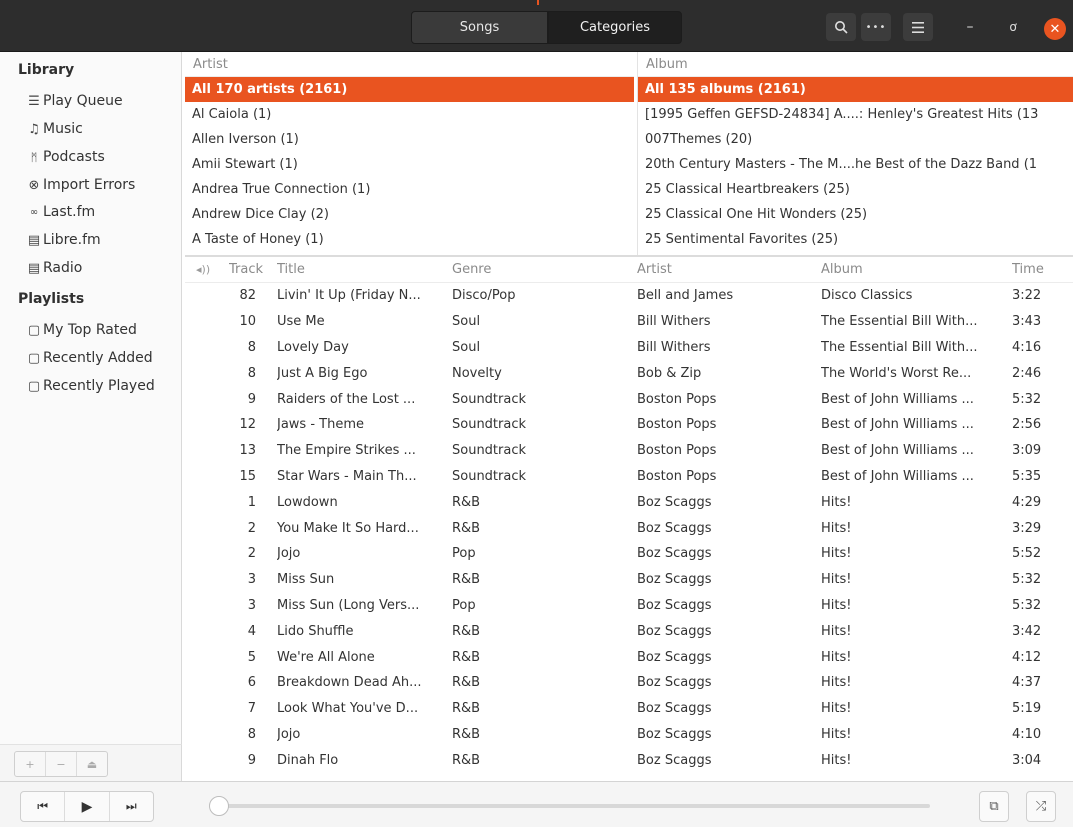  I want to click on close-button: ✕, so click(1055, 29).